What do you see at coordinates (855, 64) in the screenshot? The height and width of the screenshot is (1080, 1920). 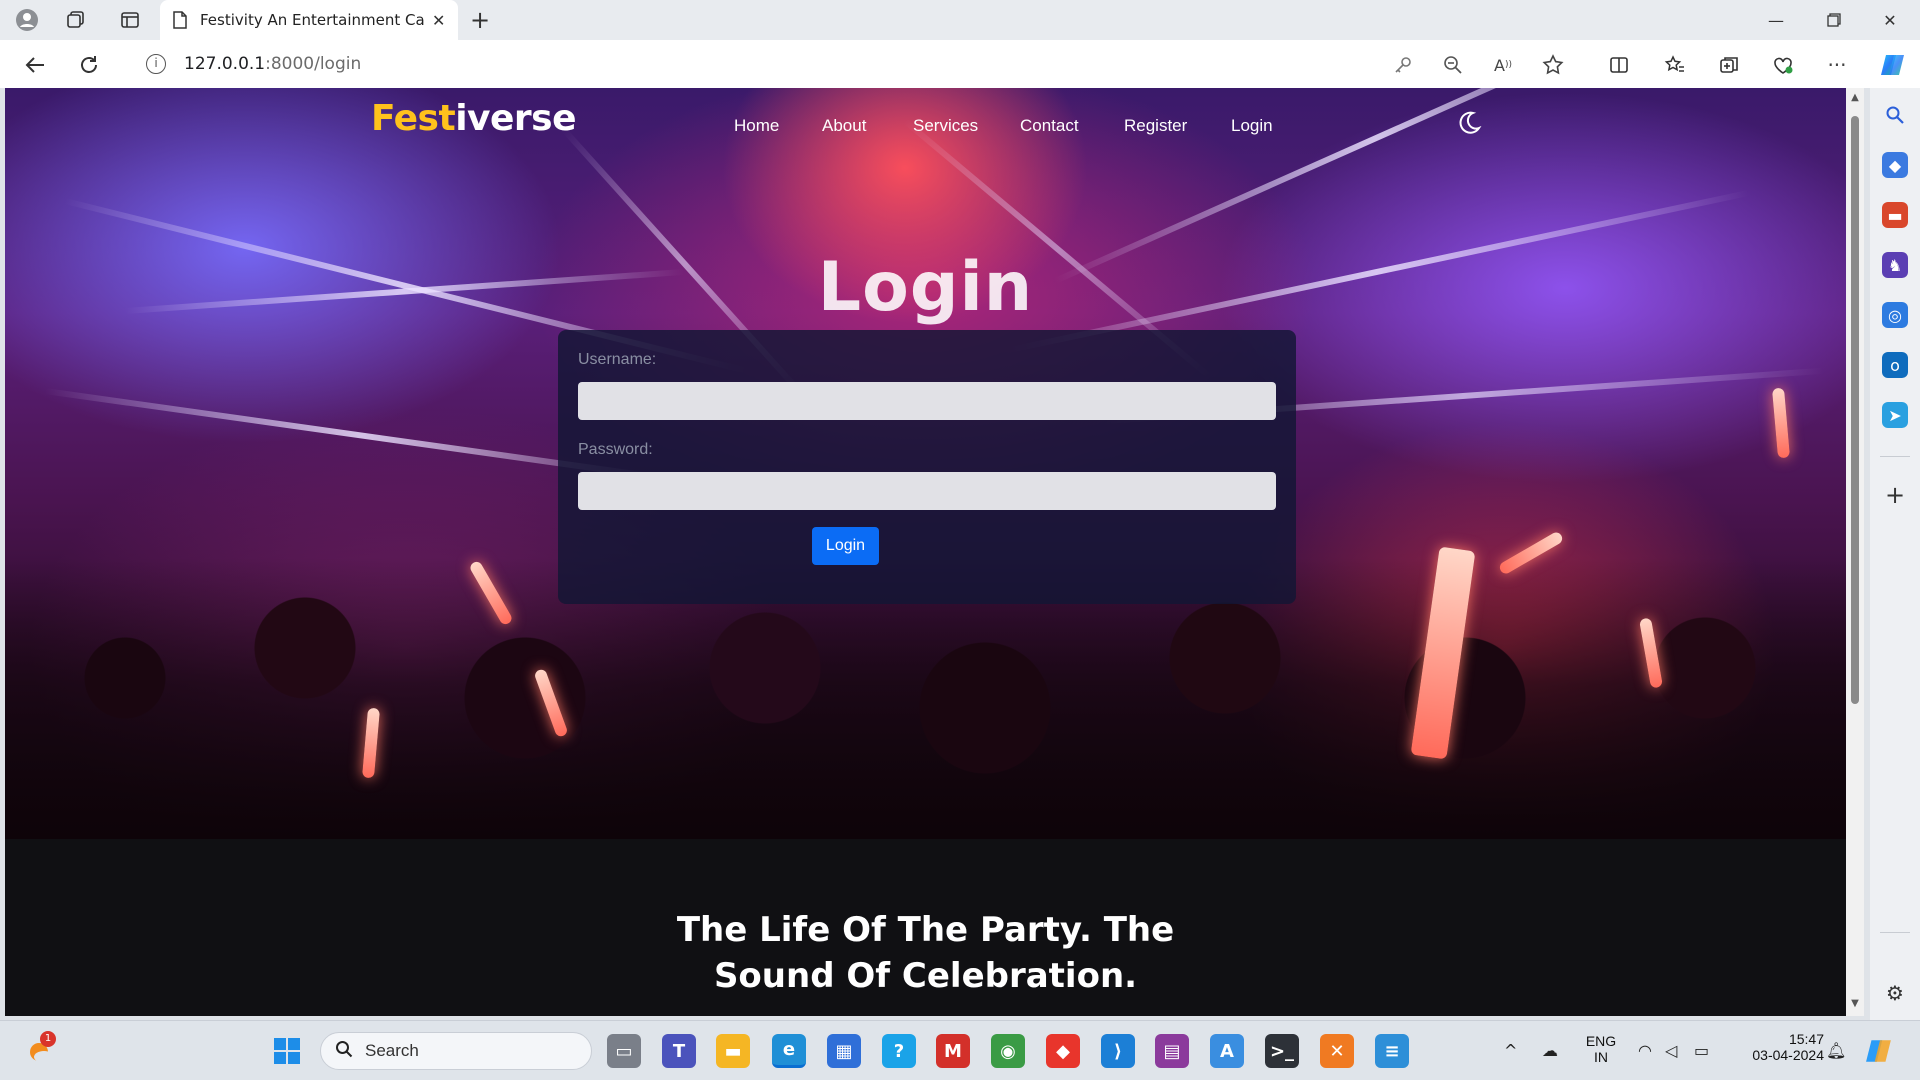 I see `url-field: i 127.0.0.1:8000/login` at bounding box center [855, 64].